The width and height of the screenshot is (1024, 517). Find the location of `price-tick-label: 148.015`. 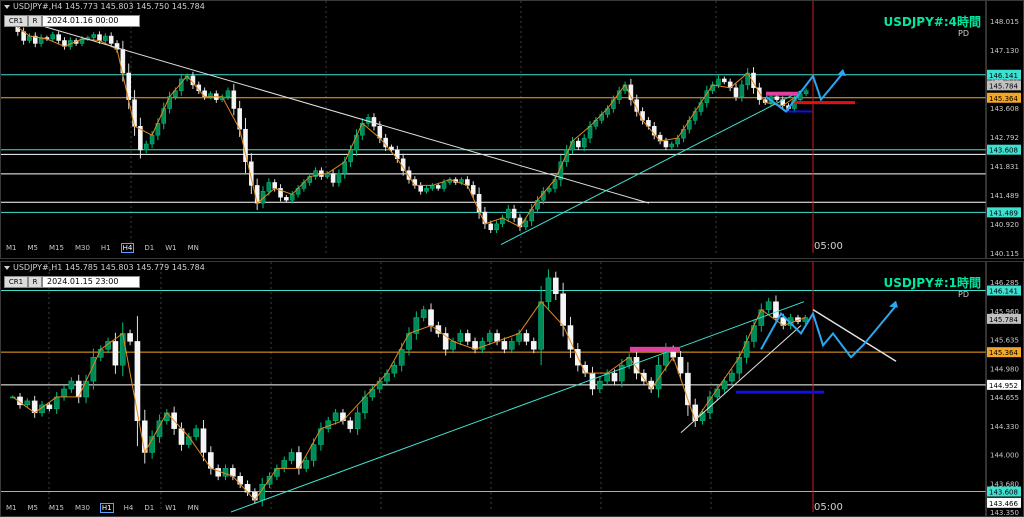

price-tick-label: 148.015 is located at coordinates (1004, 22).